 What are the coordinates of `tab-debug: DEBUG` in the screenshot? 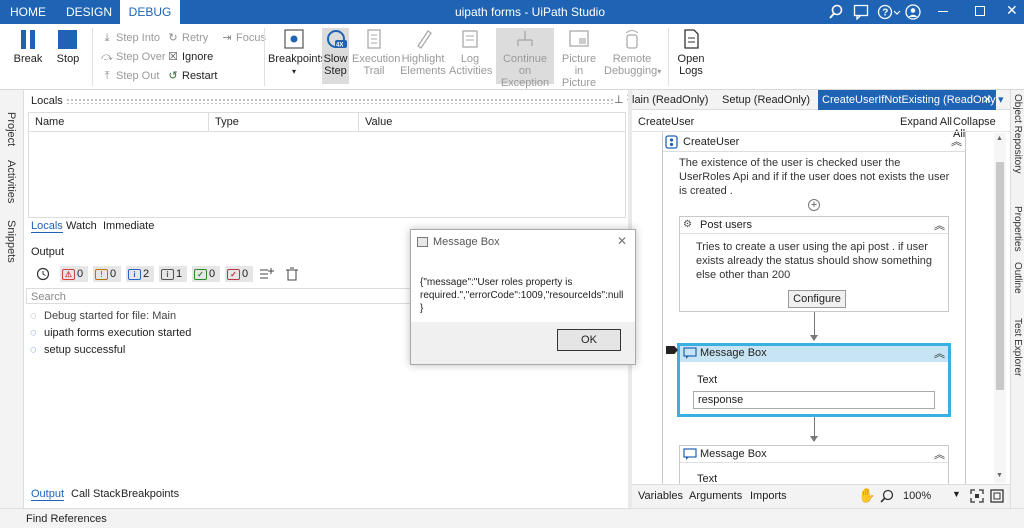 It's located at (150, 12).